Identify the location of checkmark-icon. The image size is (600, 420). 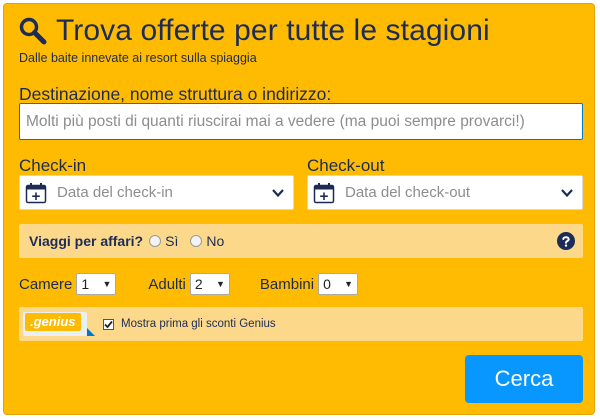
(108, 324).